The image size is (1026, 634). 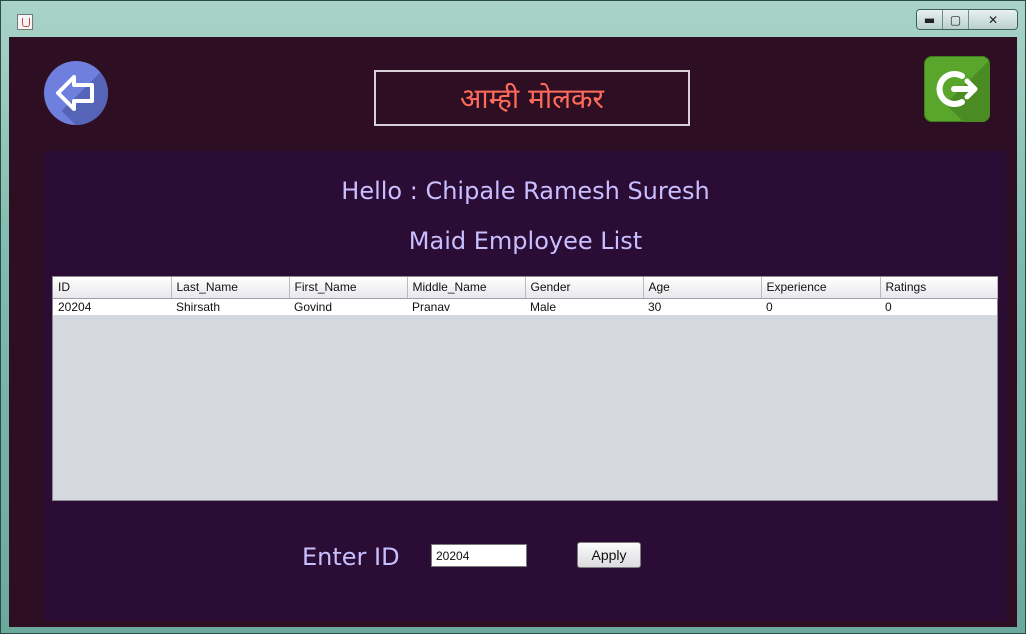 I want to click on cell-id: 20204, so click(x=112, y=306).